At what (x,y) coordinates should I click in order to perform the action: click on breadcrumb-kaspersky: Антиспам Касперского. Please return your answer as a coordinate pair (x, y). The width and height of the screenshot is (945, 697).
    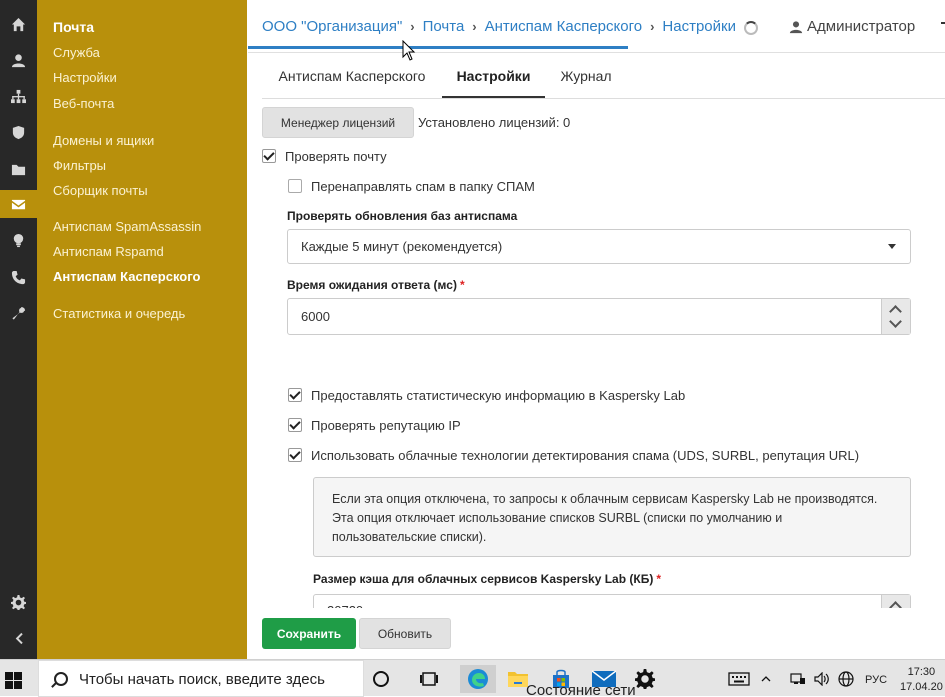
    Looking at the image, I should click on (563, 26).